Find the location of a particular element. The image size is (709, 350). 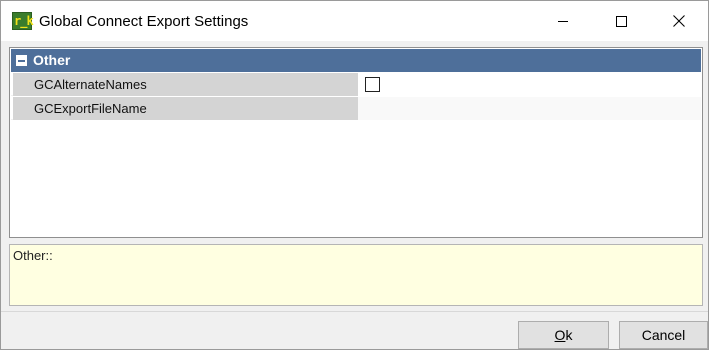

close-button is located at coordinates (679, 21).